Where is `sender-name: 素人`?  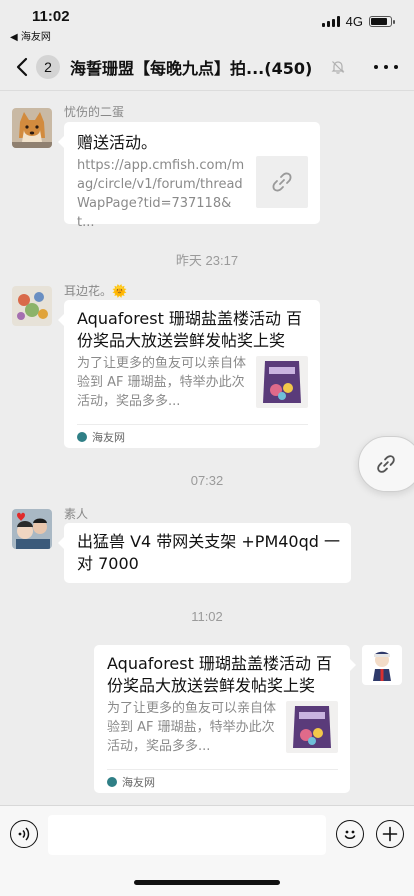
sender-name: 素人 is located at coordinates (76, 514).